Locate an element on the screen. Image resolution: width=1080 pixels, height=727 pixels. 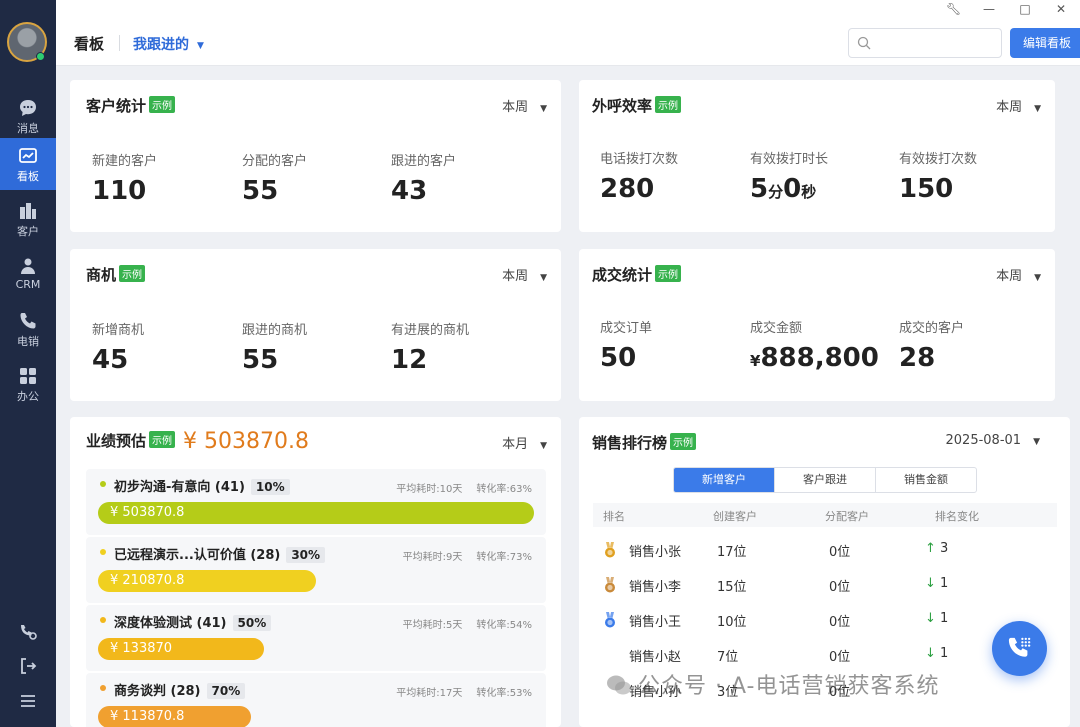
stat-deal-amount: 成交金额 ¥888,800 is located at coordinates (814, 345).